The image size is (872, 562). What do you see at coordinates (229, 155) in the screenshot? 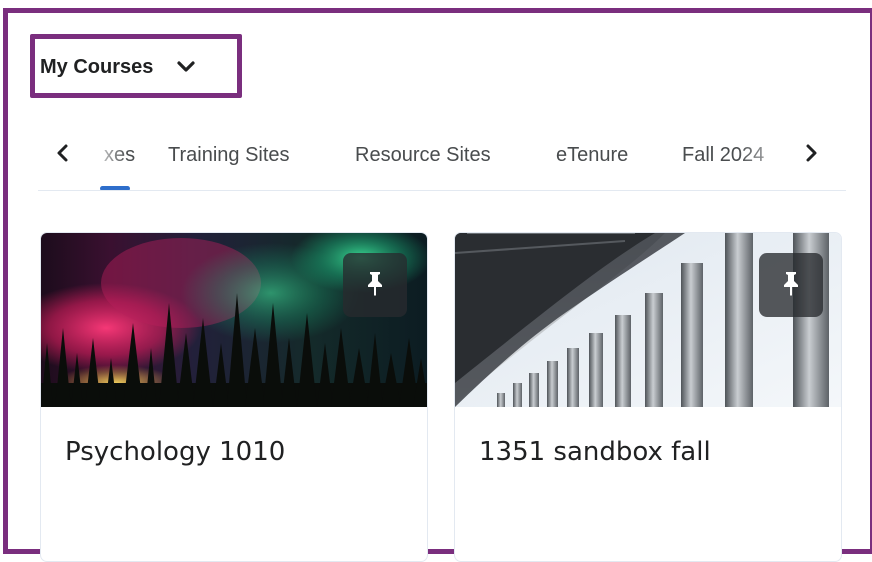
I see `tab-training-sites: Training Sites` at bounding box center [229, 155].